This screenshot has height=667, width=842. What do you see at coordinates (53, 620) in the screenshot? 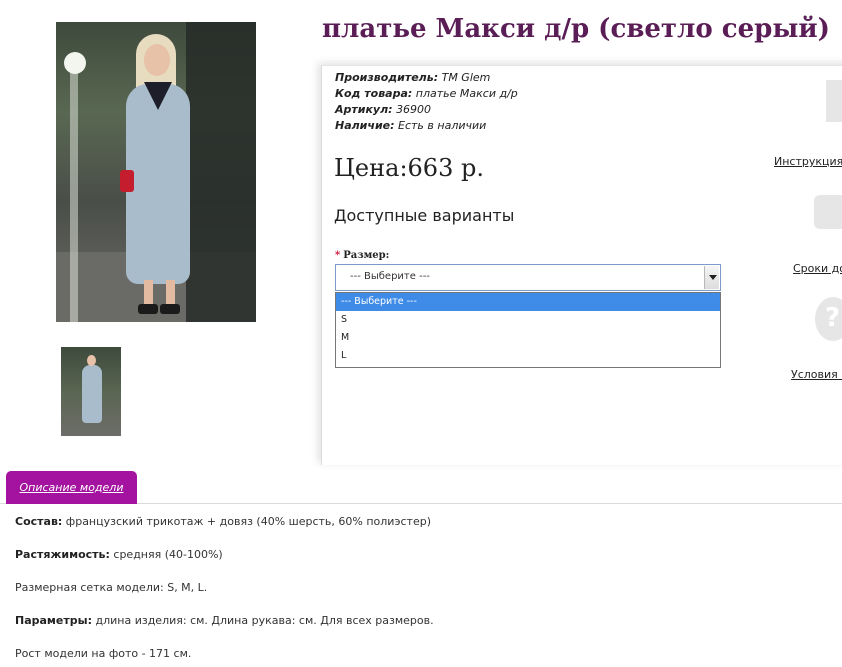
I see `desc-key: Параметры:` at bounding box center [53, 620].